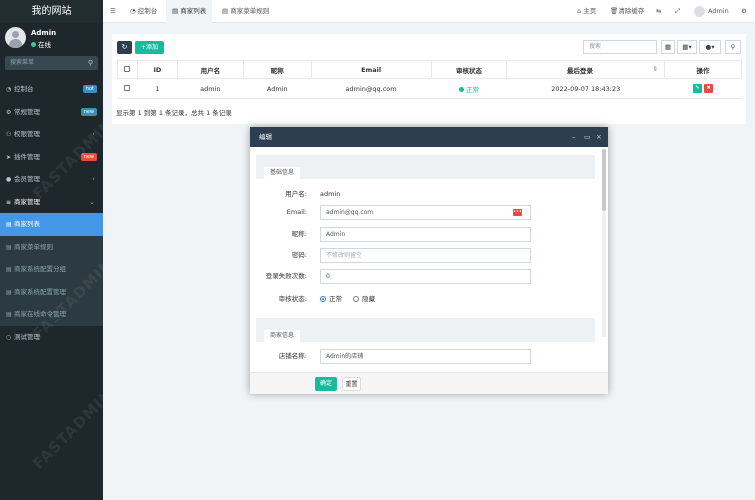  I want to click on sidebar-search-input: 搜索菜单 ⚲, so click(51, 63).